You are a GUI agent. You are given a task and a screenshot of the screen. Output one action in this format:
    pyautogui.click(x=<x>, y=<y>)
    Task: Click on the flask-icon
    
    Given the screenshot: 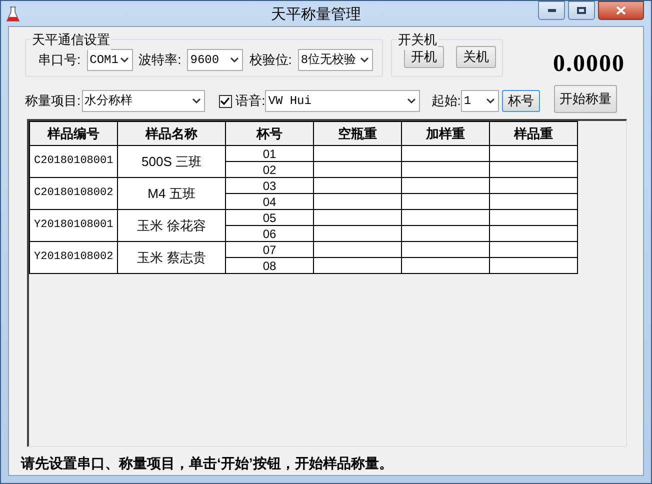 What is the action you would take?
    pyautogui.click(x=13, y=14)
    